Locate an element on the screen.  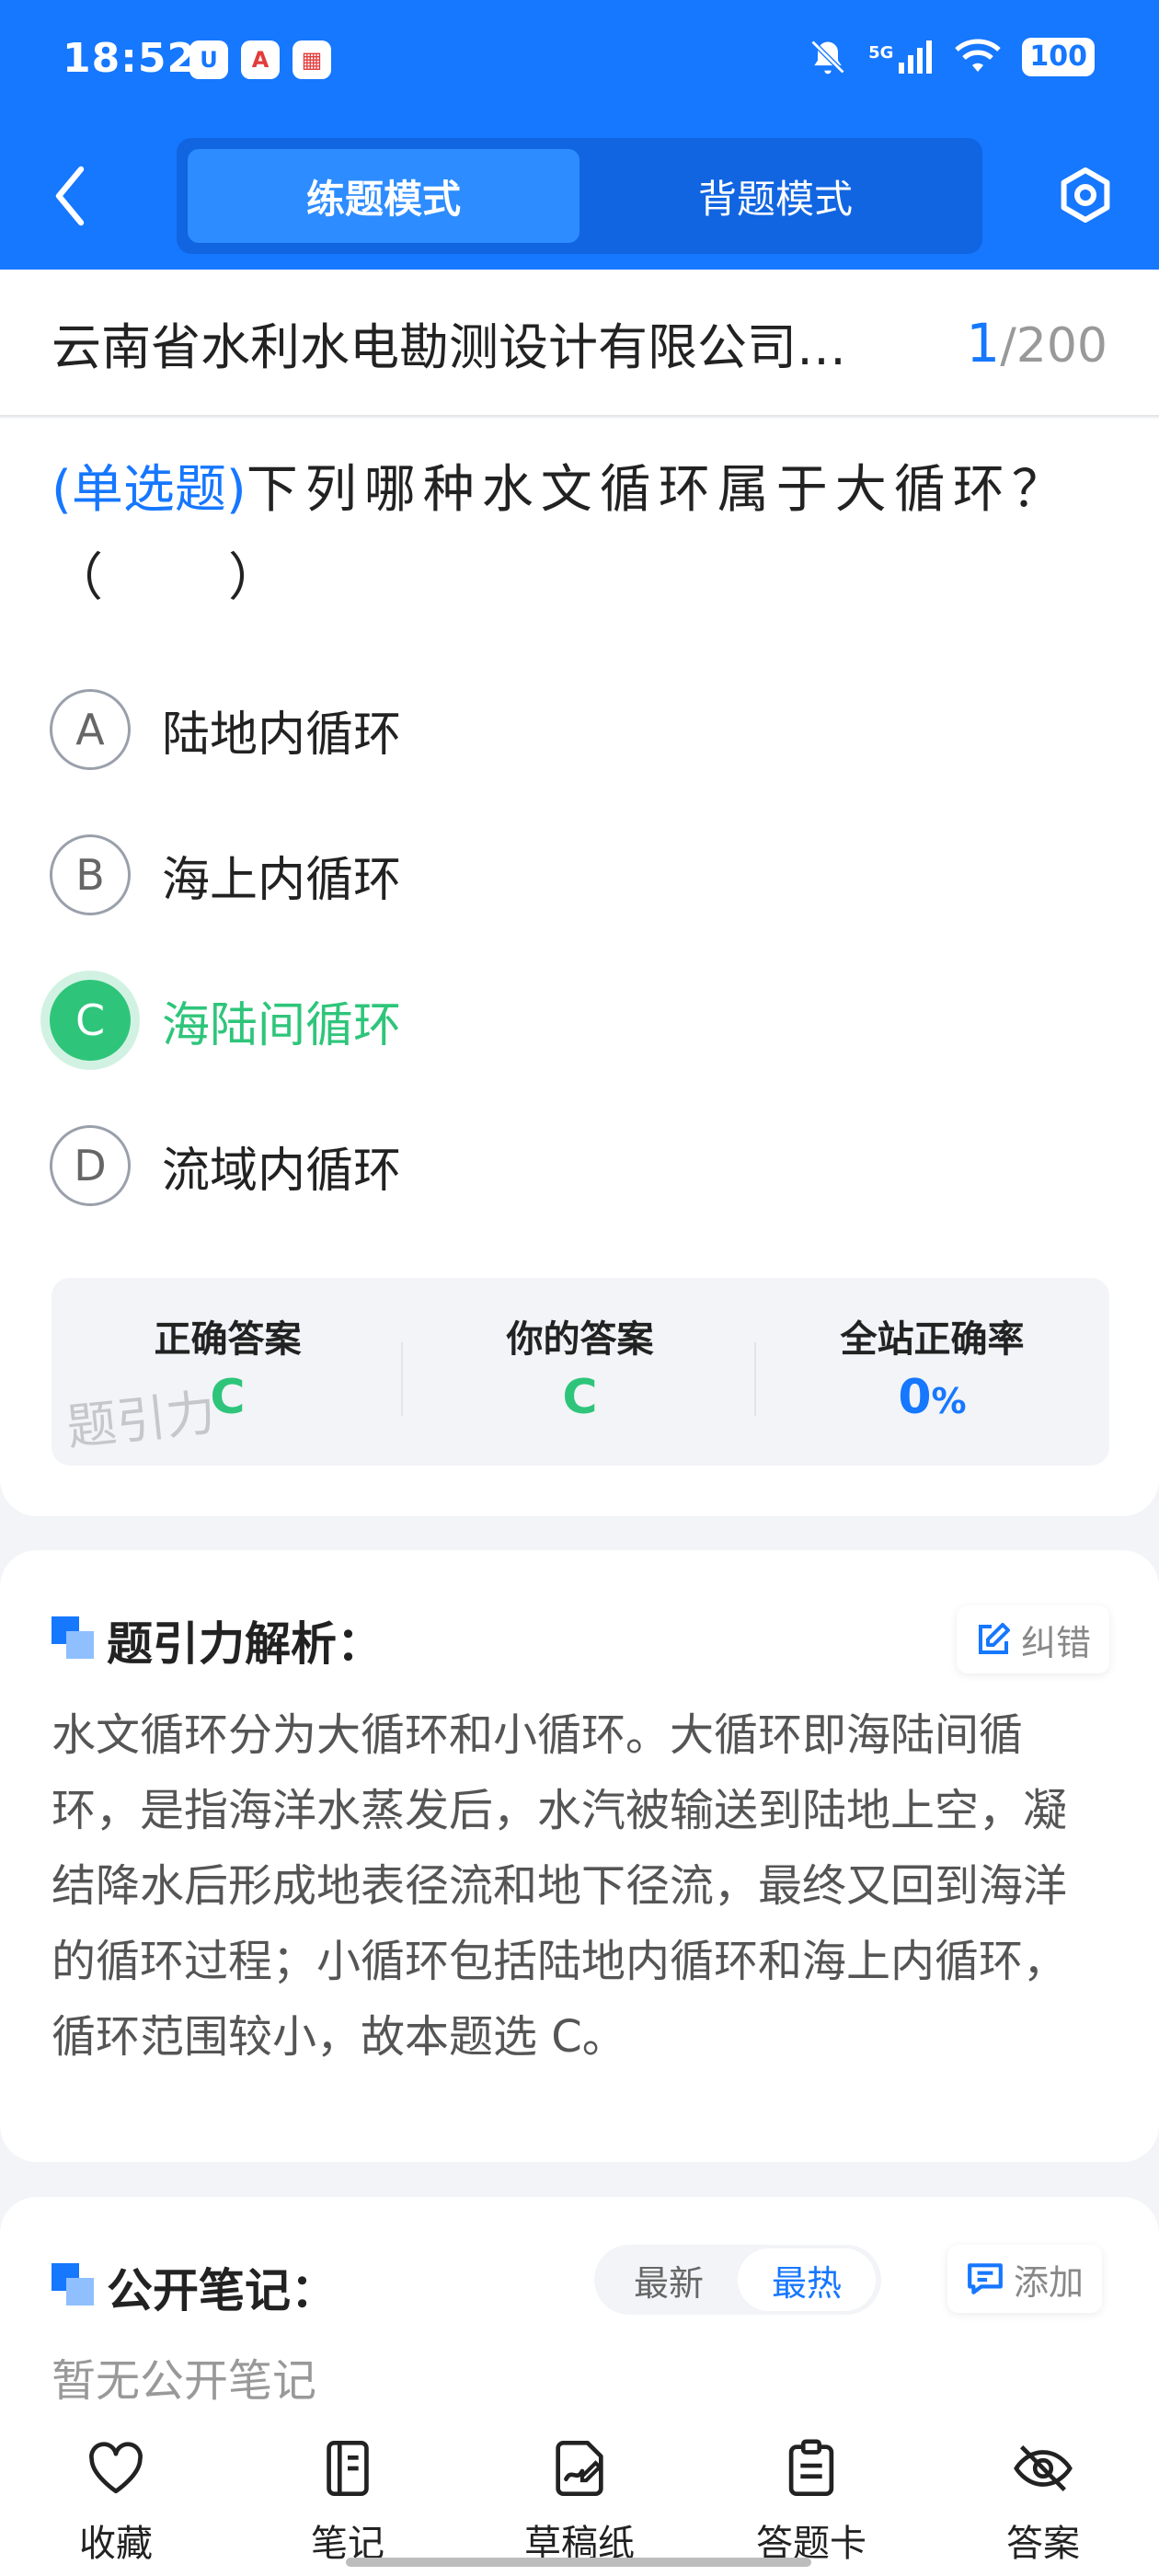
option-letter: B is located at coordinates (90, 874).